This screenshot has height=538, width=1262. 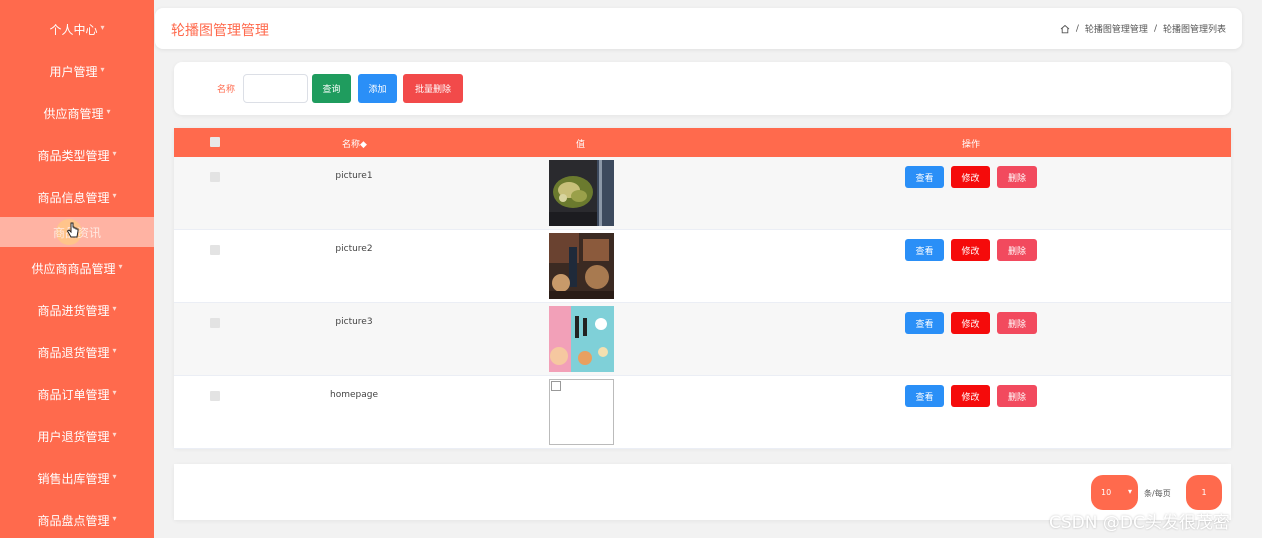 I want to click on sidebar-item-label: 供应商商品管理, so click(x=73, y=268).